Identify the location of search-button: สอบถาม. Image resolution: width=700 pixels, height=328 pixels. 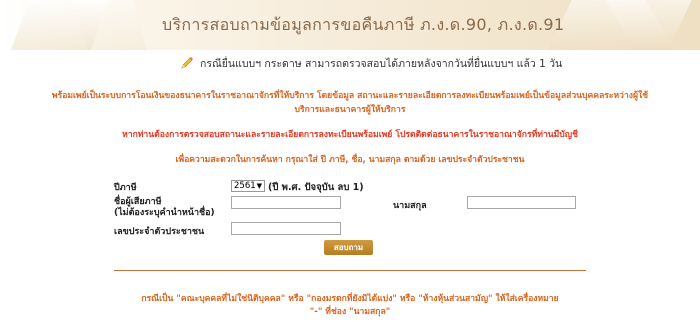
(348, 247).